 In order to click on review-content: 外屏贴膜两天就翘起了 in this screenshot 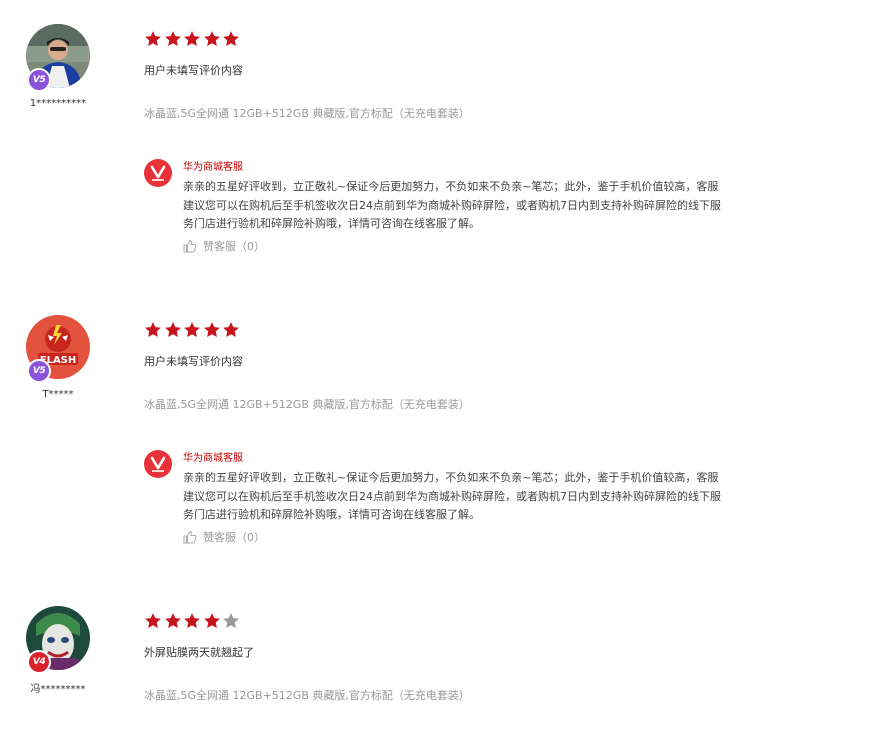, I will do `click(199, 652)`.